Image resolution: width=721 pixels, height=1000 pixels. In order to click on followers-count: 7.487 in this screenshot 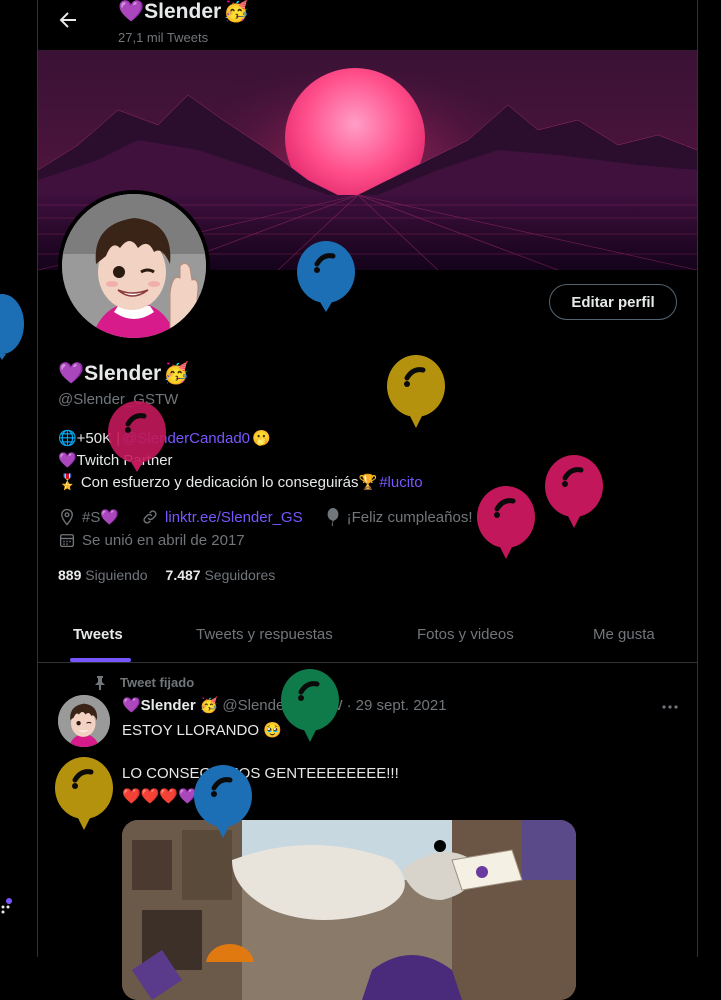, I will do `click(183, 575)`.